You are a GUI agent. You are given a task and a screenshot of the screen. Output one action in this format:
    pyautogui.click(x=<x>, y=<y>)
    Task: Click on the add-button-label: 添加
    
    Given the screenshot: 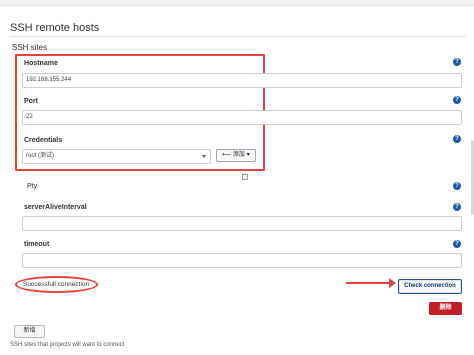 What is the action you would take?
    pyautogui.click(x=238, y=155)
    